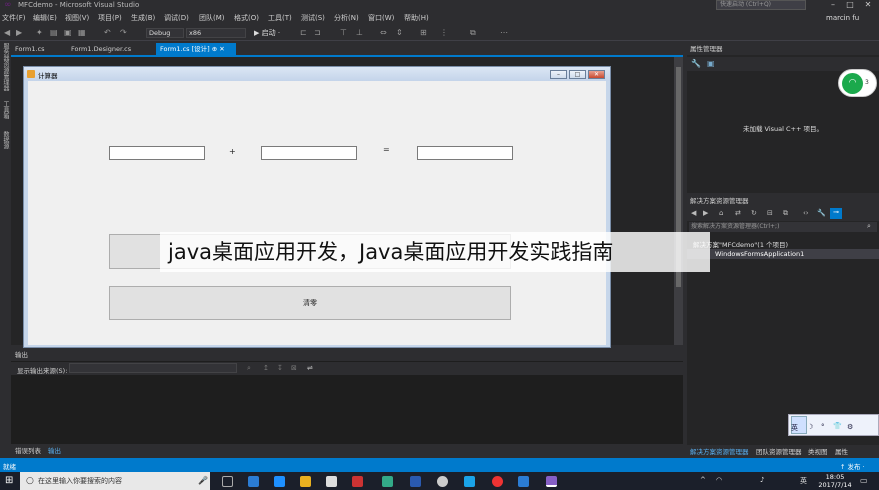 The height and width of the screenshot is (490, 879). What do you see at coordinates (54, 450) in the screenshot?
I see `tab-output: 输出` at bounding box center [54, 450].